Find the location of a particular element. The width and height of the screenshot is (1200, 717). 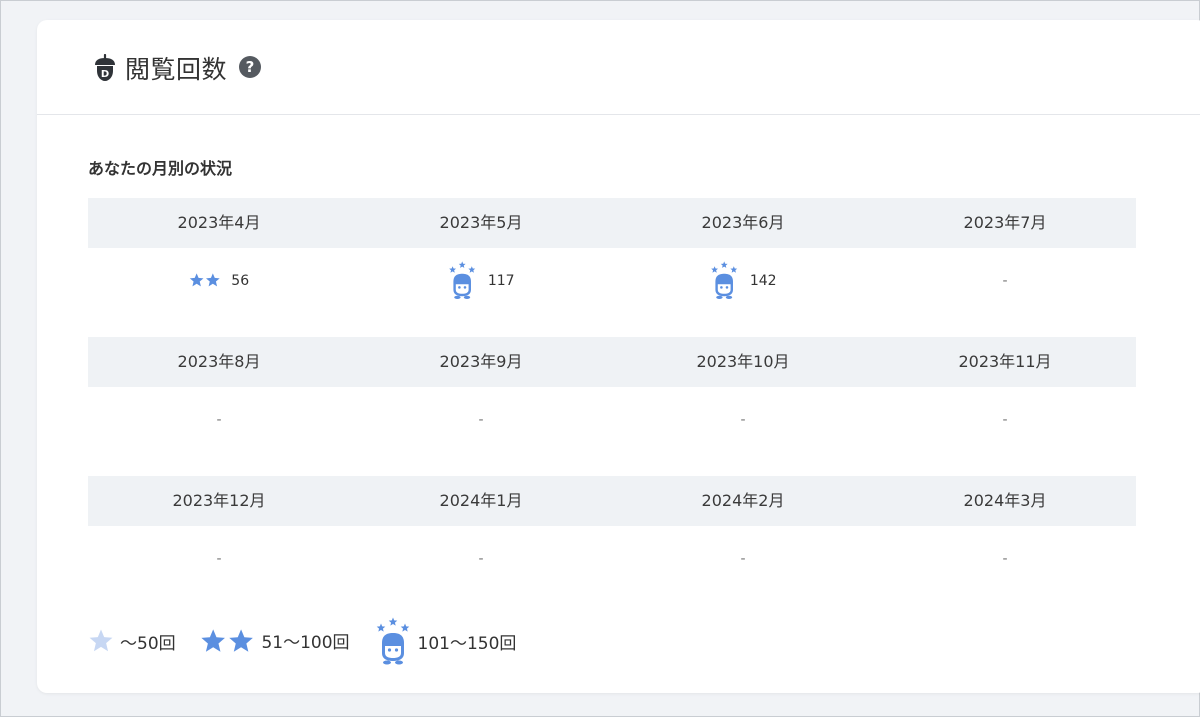

month-label: 2024年1月 is located at coordinates (481, 500).